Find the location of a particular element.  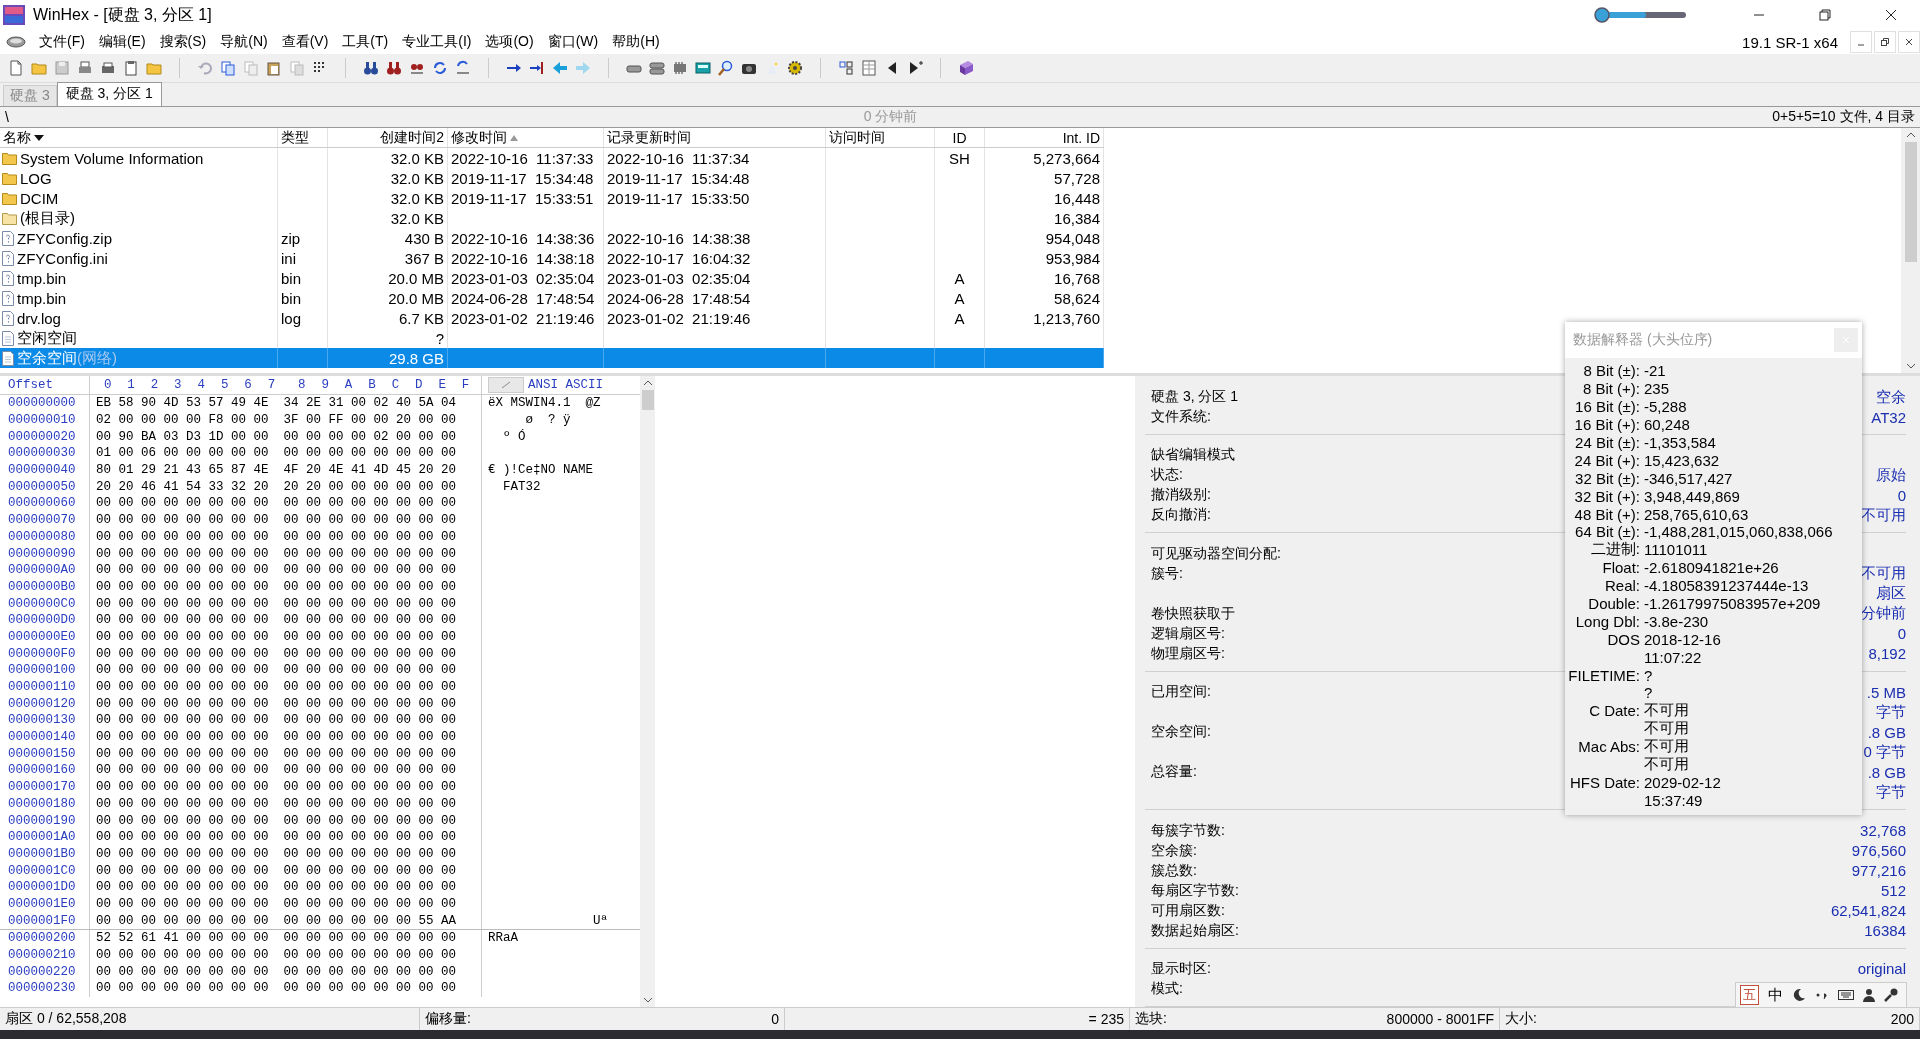

offset-label: 0000001F0 is located at coordinates (45, 920).